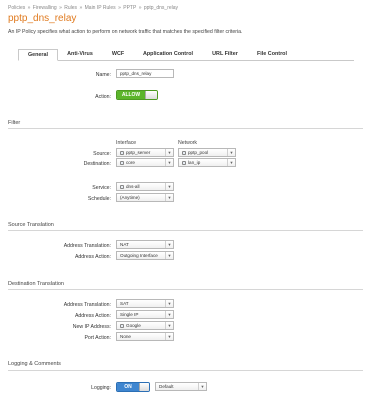 This screenshot has width=371, height=400. I want to click on action-toggle-value: ALLOW, so click(131, 95).